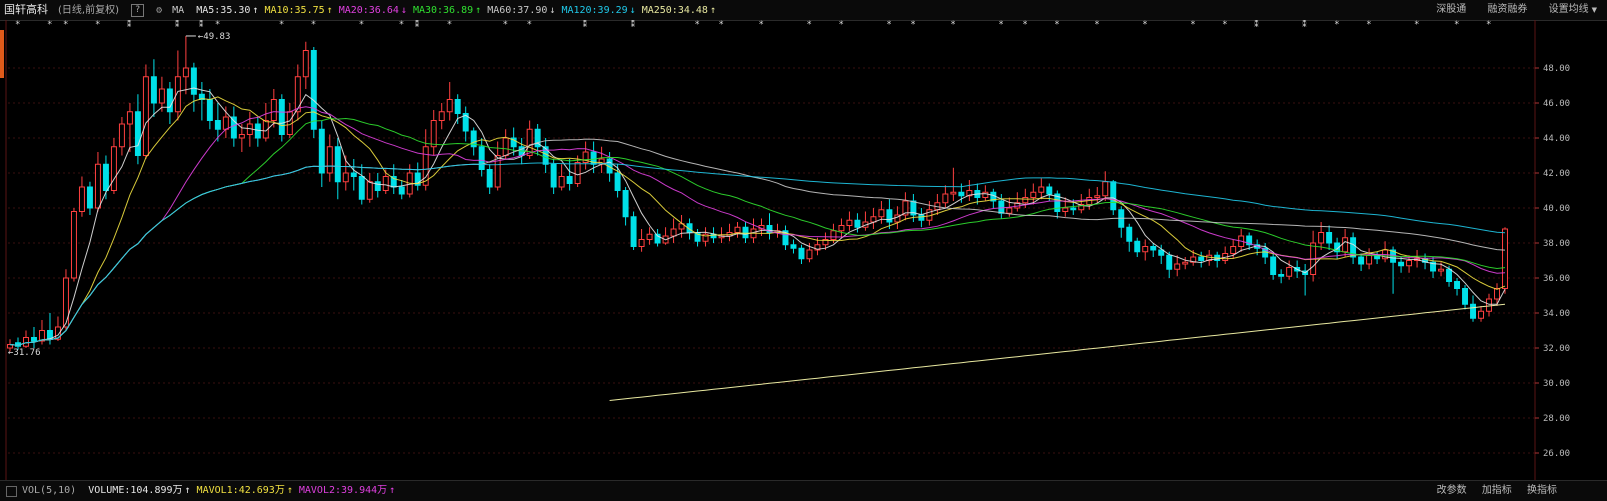 The image size is (1607, 501). What do you see at coordinates (1556, 174) in the screenshot?
I see `y-tick-label: 42.00` at bounding box center [1556, 174].